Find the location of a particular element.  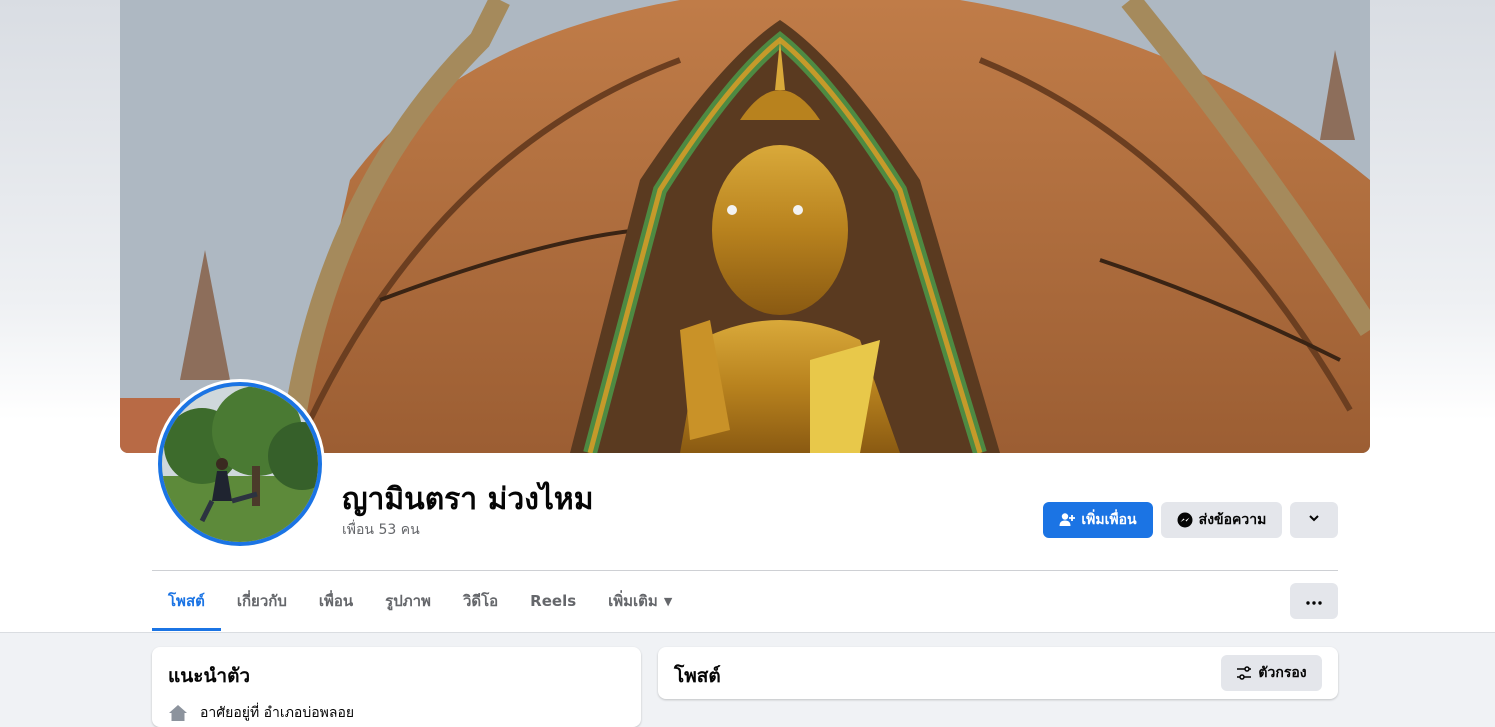

profile-avatar is located at coordinates (240, 464).